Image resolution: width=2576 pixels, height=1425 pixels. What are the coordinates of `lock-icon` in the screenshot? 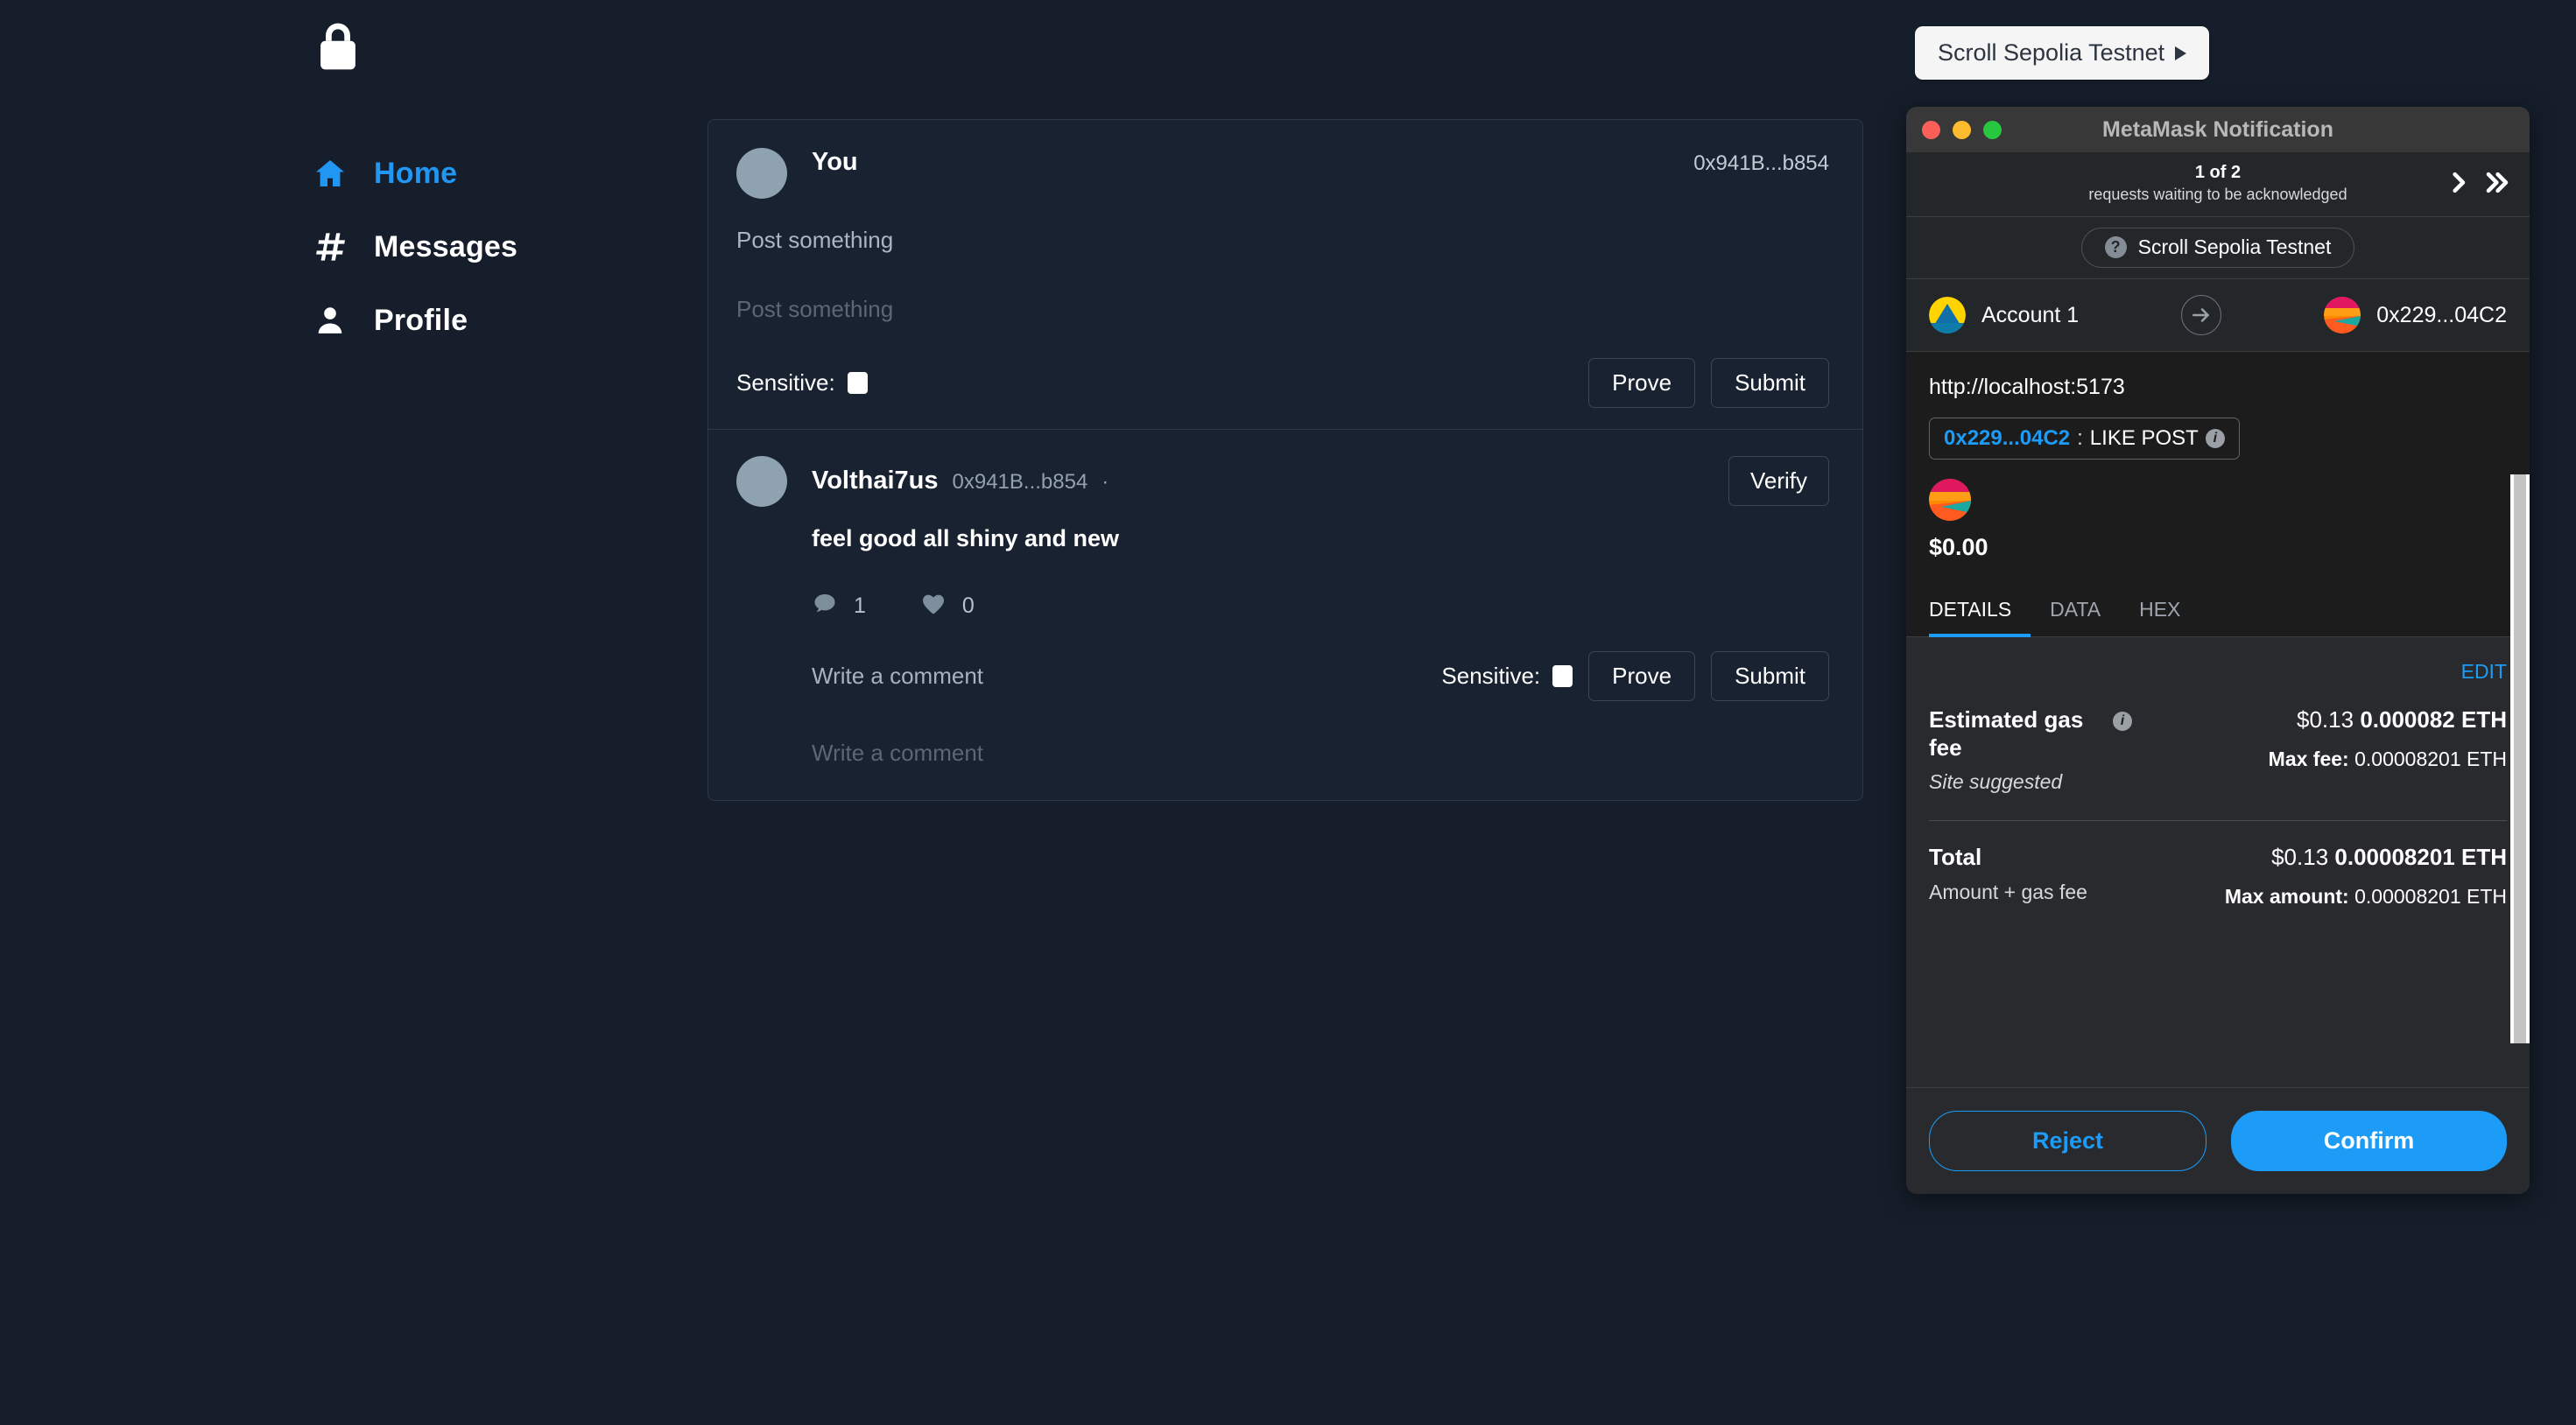 It's located at (338, 46).